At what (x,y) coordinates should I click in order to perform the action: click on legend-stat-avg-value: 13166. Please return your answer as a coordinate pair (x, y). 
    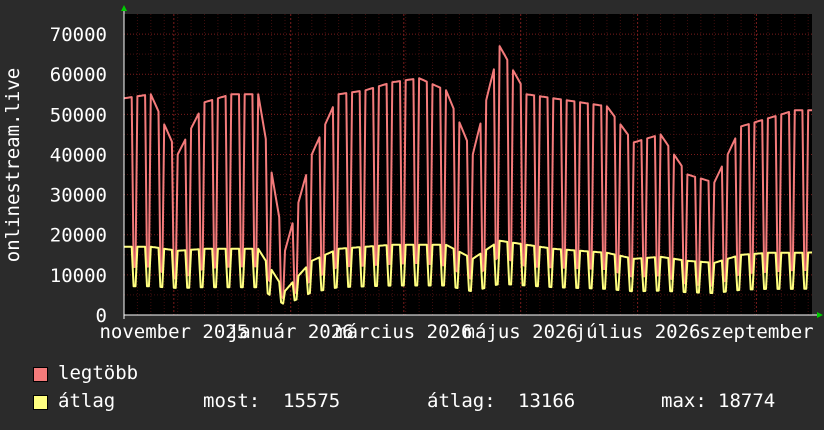
    Looking at the image, I should click on (547, 401).